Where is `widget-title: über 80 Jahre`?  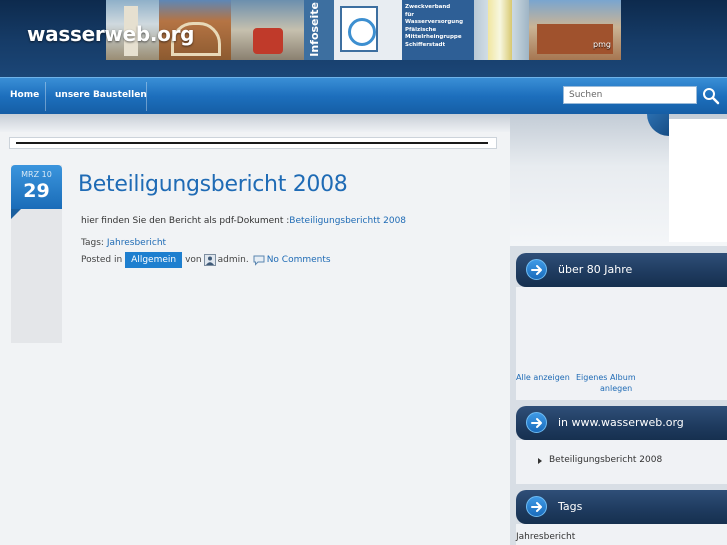 widget-title: über 80 Jahre is located at coordinates (595, 269).